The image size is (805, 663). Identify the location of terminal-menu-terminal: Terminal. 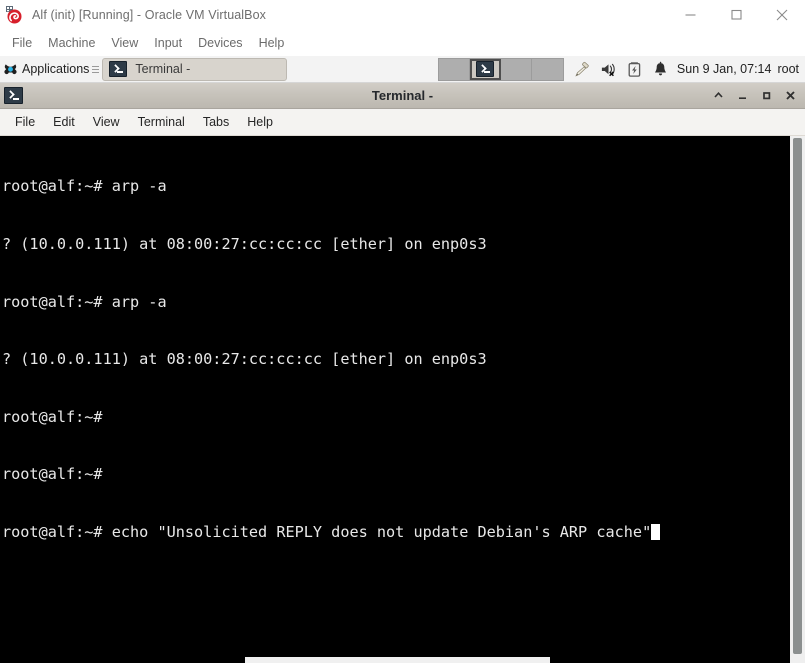
(161, 122).